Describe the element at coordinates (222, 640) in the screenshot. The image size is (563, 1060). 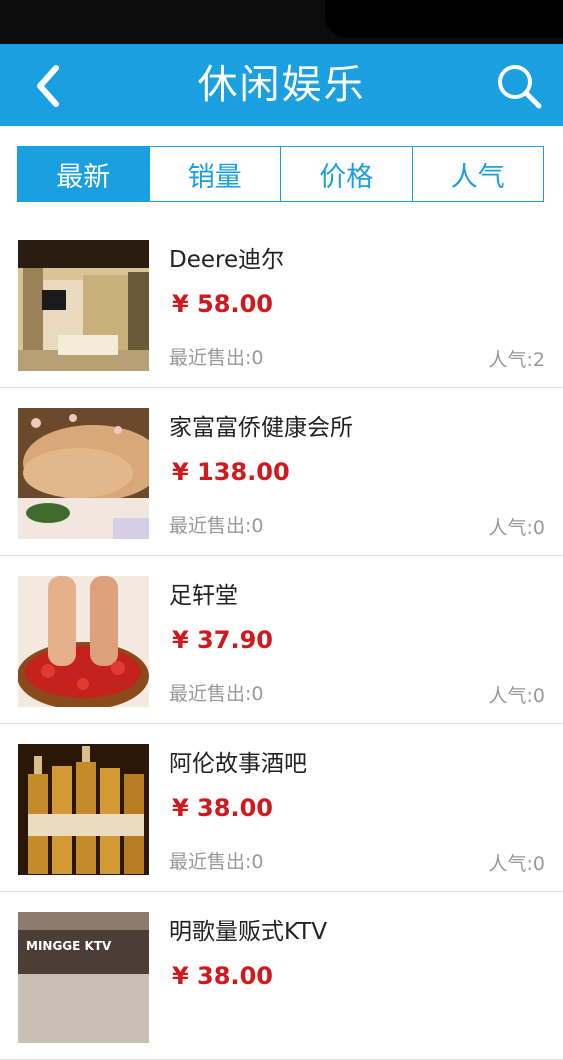
I see `item-price: ¥ 37.90` at that location.